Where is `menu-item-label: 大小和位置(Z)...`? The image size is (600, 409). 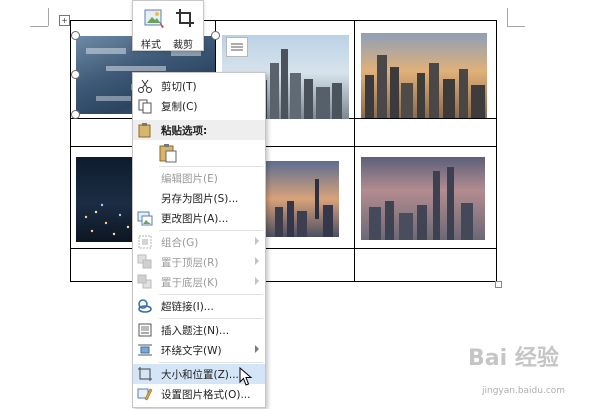
menu-item-label: 大小和位置(Z)... is located at coordinates (200, 375).